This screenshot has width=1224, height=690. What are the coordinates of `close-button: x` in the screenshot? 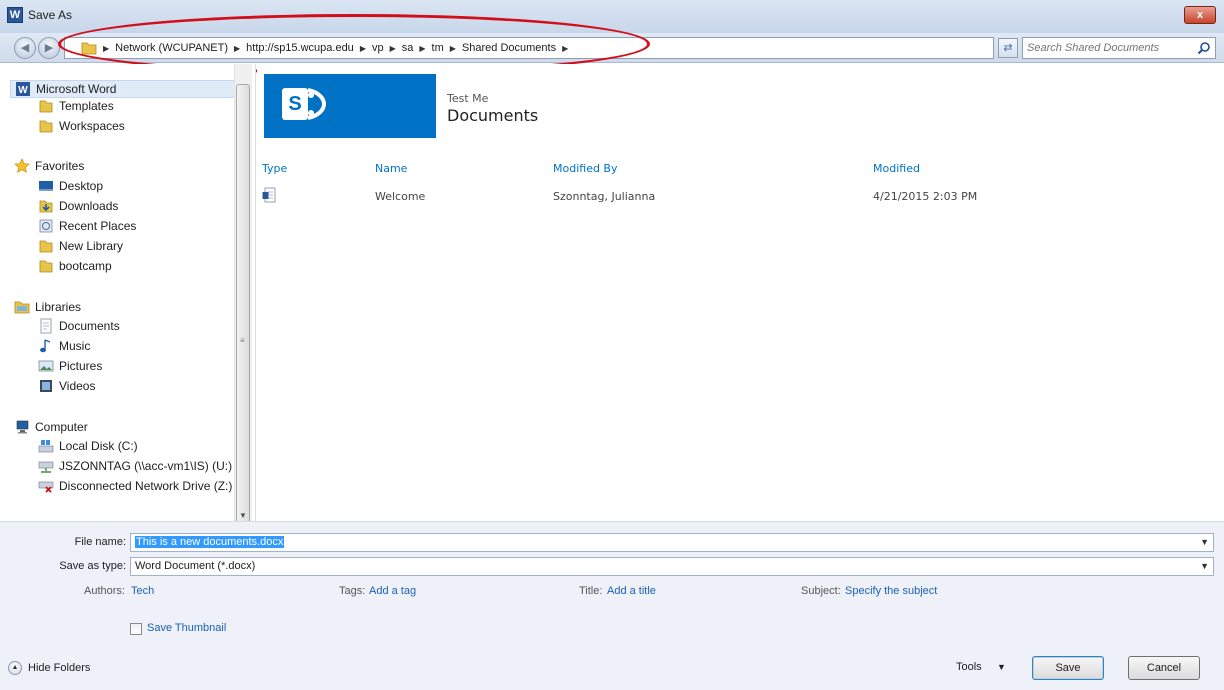 It's located at (1200, 15).